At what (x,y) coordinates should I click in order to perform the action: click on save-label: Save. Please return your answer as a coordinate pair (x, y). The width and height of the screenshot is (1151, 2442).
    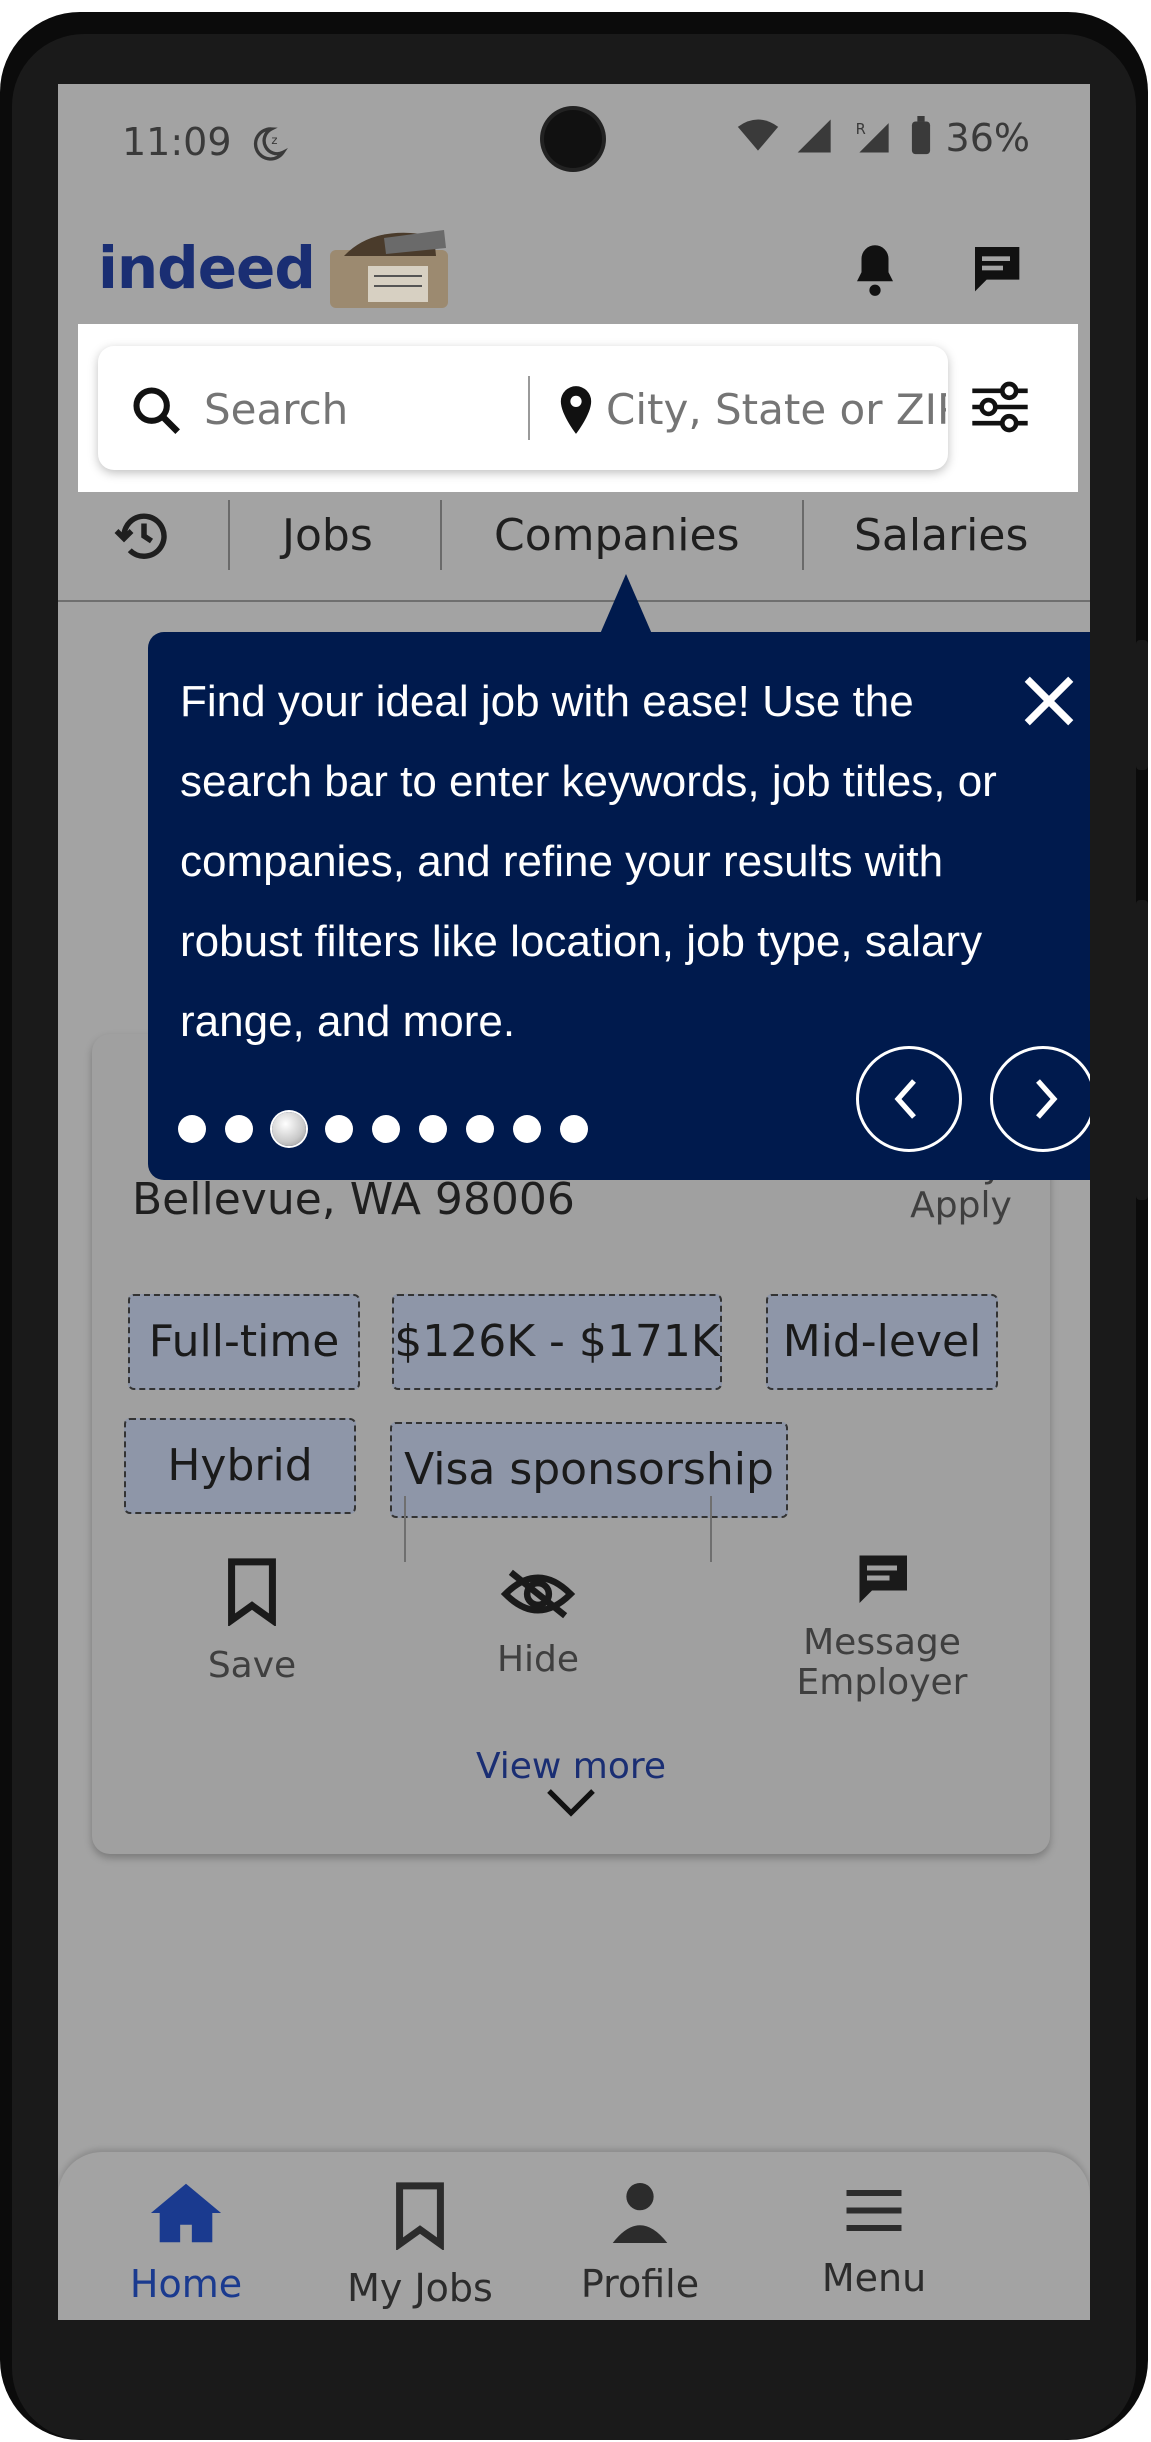
    Looking at the image, I should click on (252, 1665).